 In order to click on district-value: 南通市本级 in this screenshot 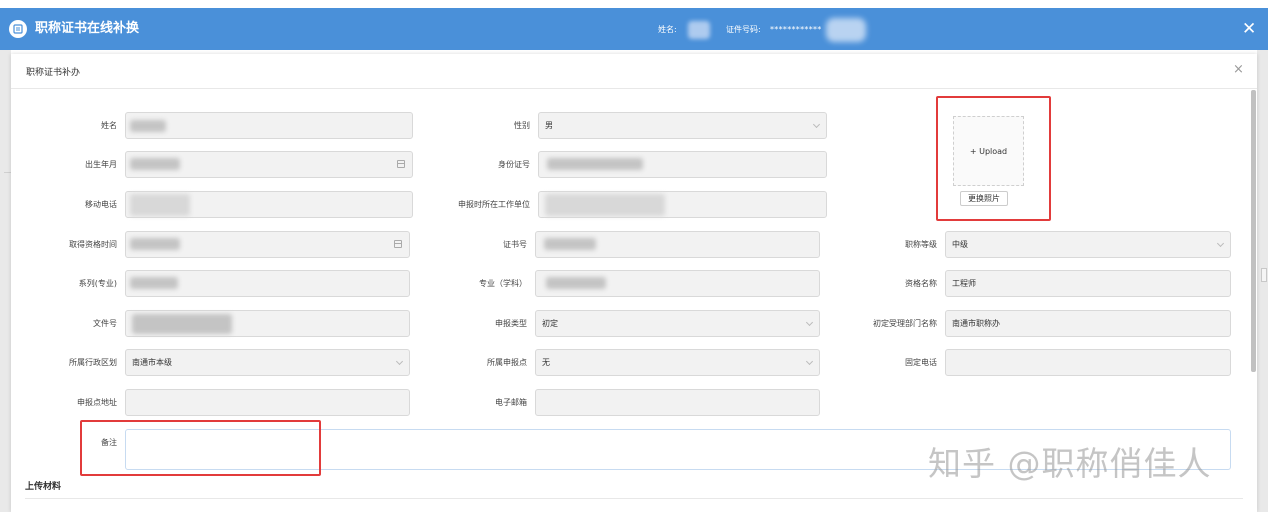, I will do `click(152, 362)`.